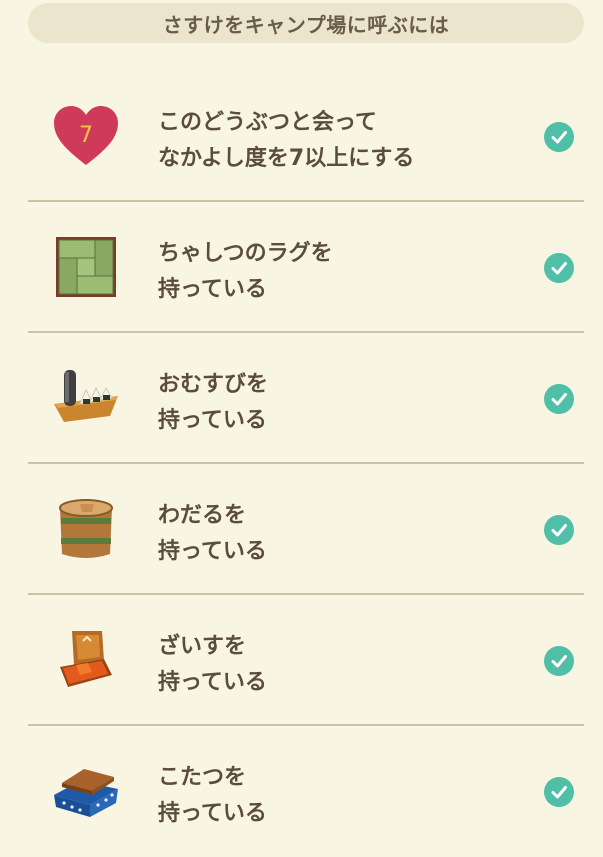 The height and width of the screenshot is (857, 603). Describe the element at coordinates (245, 272) in the screenshot. I see `requirement-text: ちゃしつのラグを 持っている` at that location.